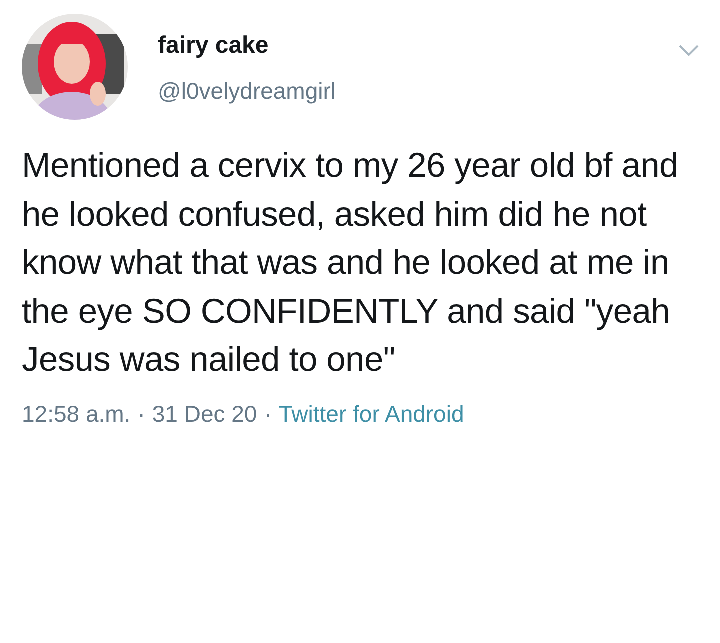  I want to click on author-handle: @l0velydreamgirl, so click(403, 91).